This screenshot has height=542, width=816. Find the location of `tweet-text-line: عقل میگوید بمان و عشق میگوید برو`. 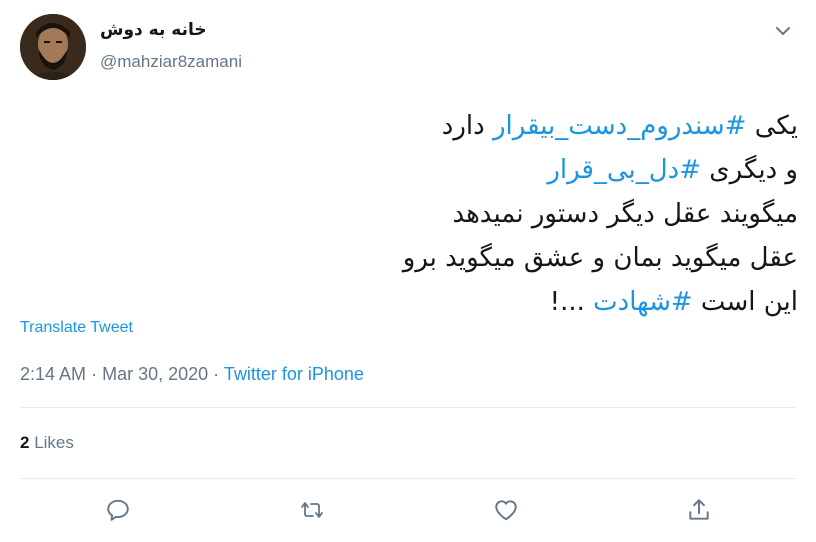

tweet-text-line: عقل میگوید بمان و عشق میگوید برو is located at coordinates (448, 258).